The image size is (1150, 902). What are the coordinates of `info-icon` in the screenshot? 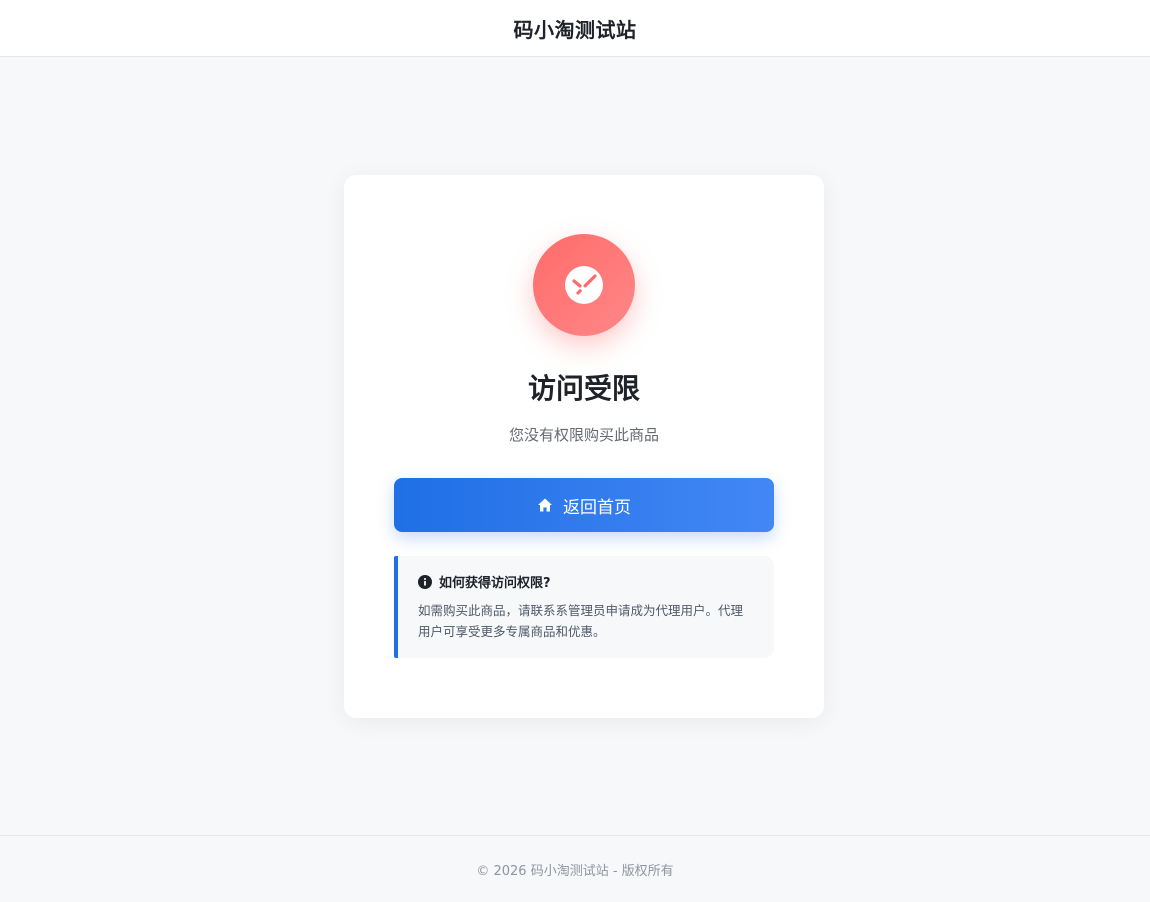 It's located at (425, 581).